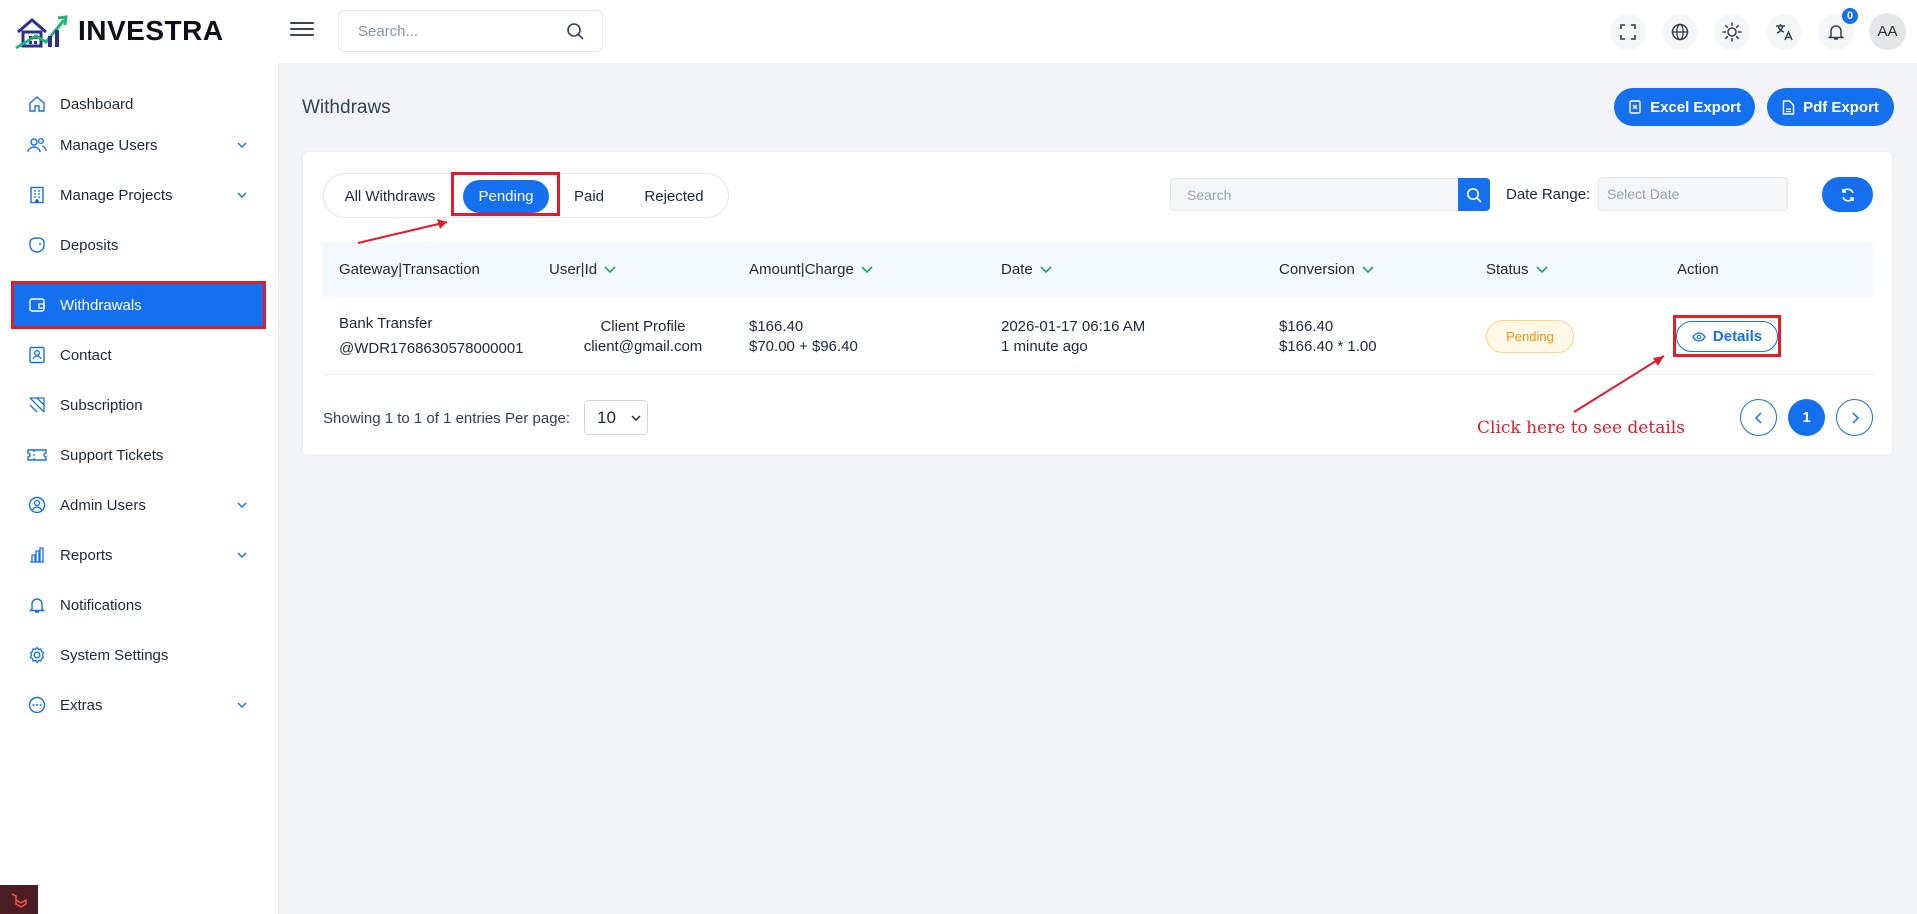 The height and width of the screenshot is (914, 1917). I want to click on eye-icon, so click(1699, 336).